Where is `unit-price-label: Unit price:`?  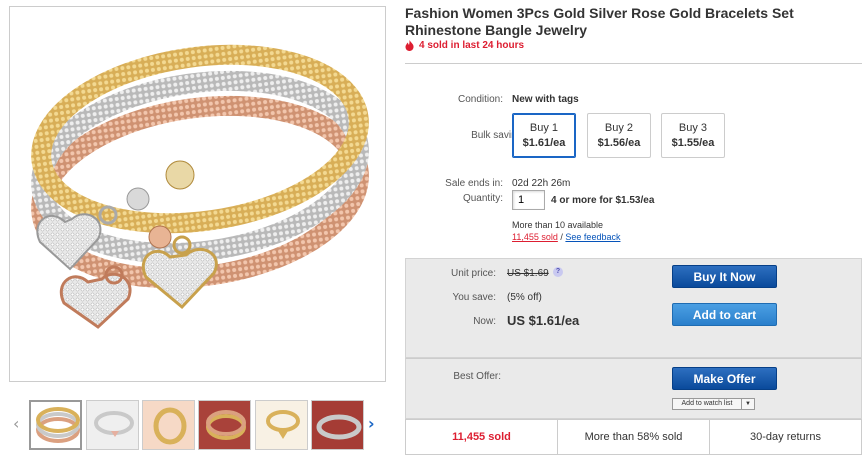 unit-price-label: Unit price: is located at coordinates (473, 273).